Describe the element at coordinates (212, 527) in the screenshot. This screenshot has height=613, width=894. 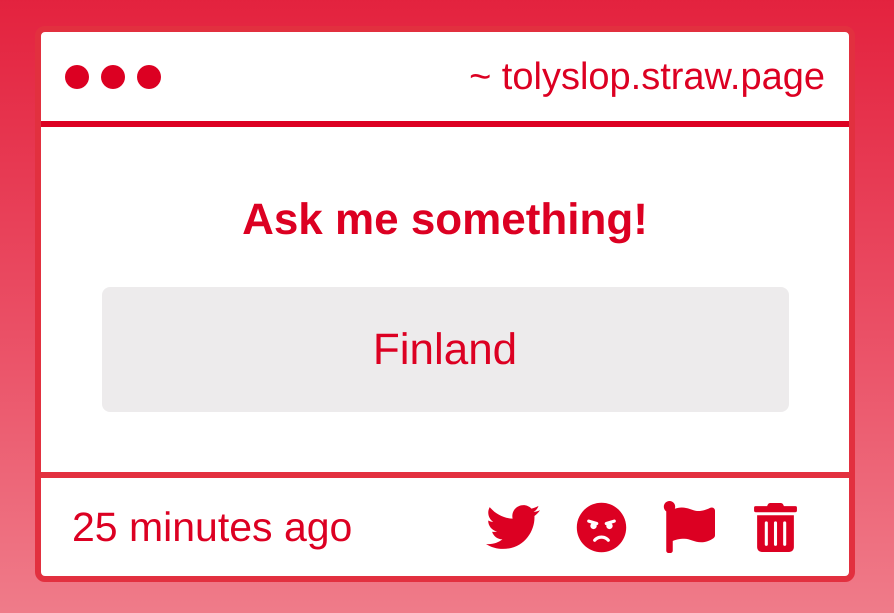
I see `timestamp: 25 minutes ago` at that location.